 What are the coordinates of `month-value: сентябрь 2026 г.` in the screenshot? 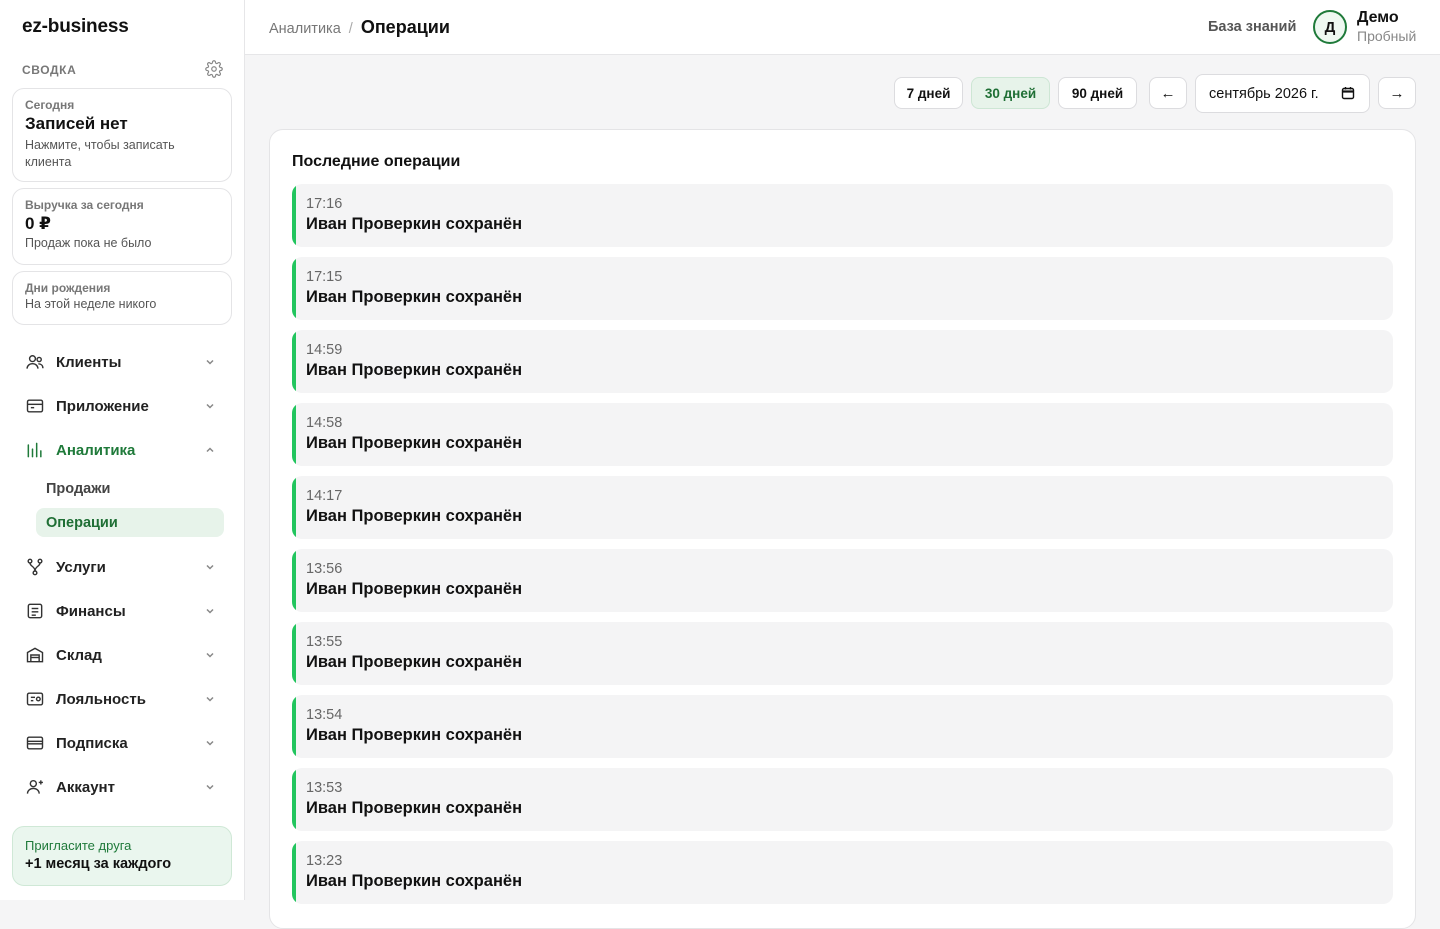 It's located at (1264, 93).